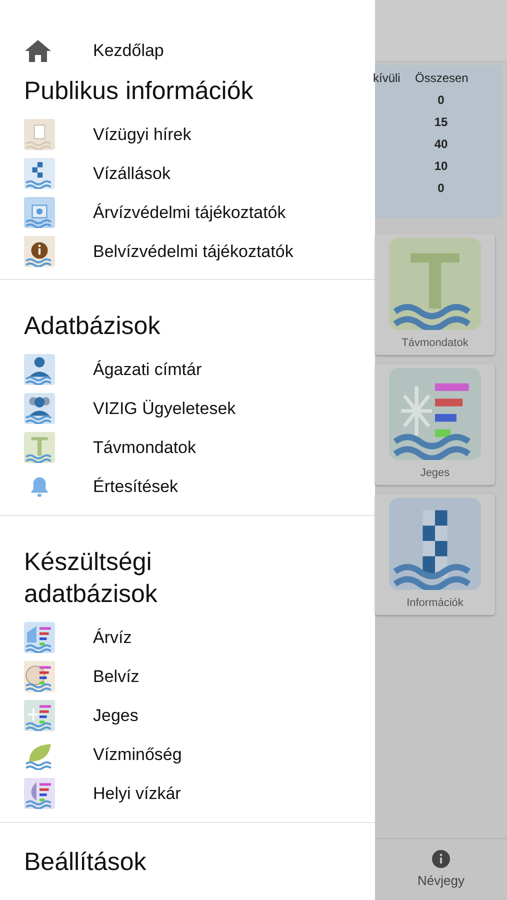 The width and height of the screenshot is (507, 900). What do you see at coordinates (435, 603) in the screenshot?
I see `tile-label: Információk` at bounding box center [435, 603].